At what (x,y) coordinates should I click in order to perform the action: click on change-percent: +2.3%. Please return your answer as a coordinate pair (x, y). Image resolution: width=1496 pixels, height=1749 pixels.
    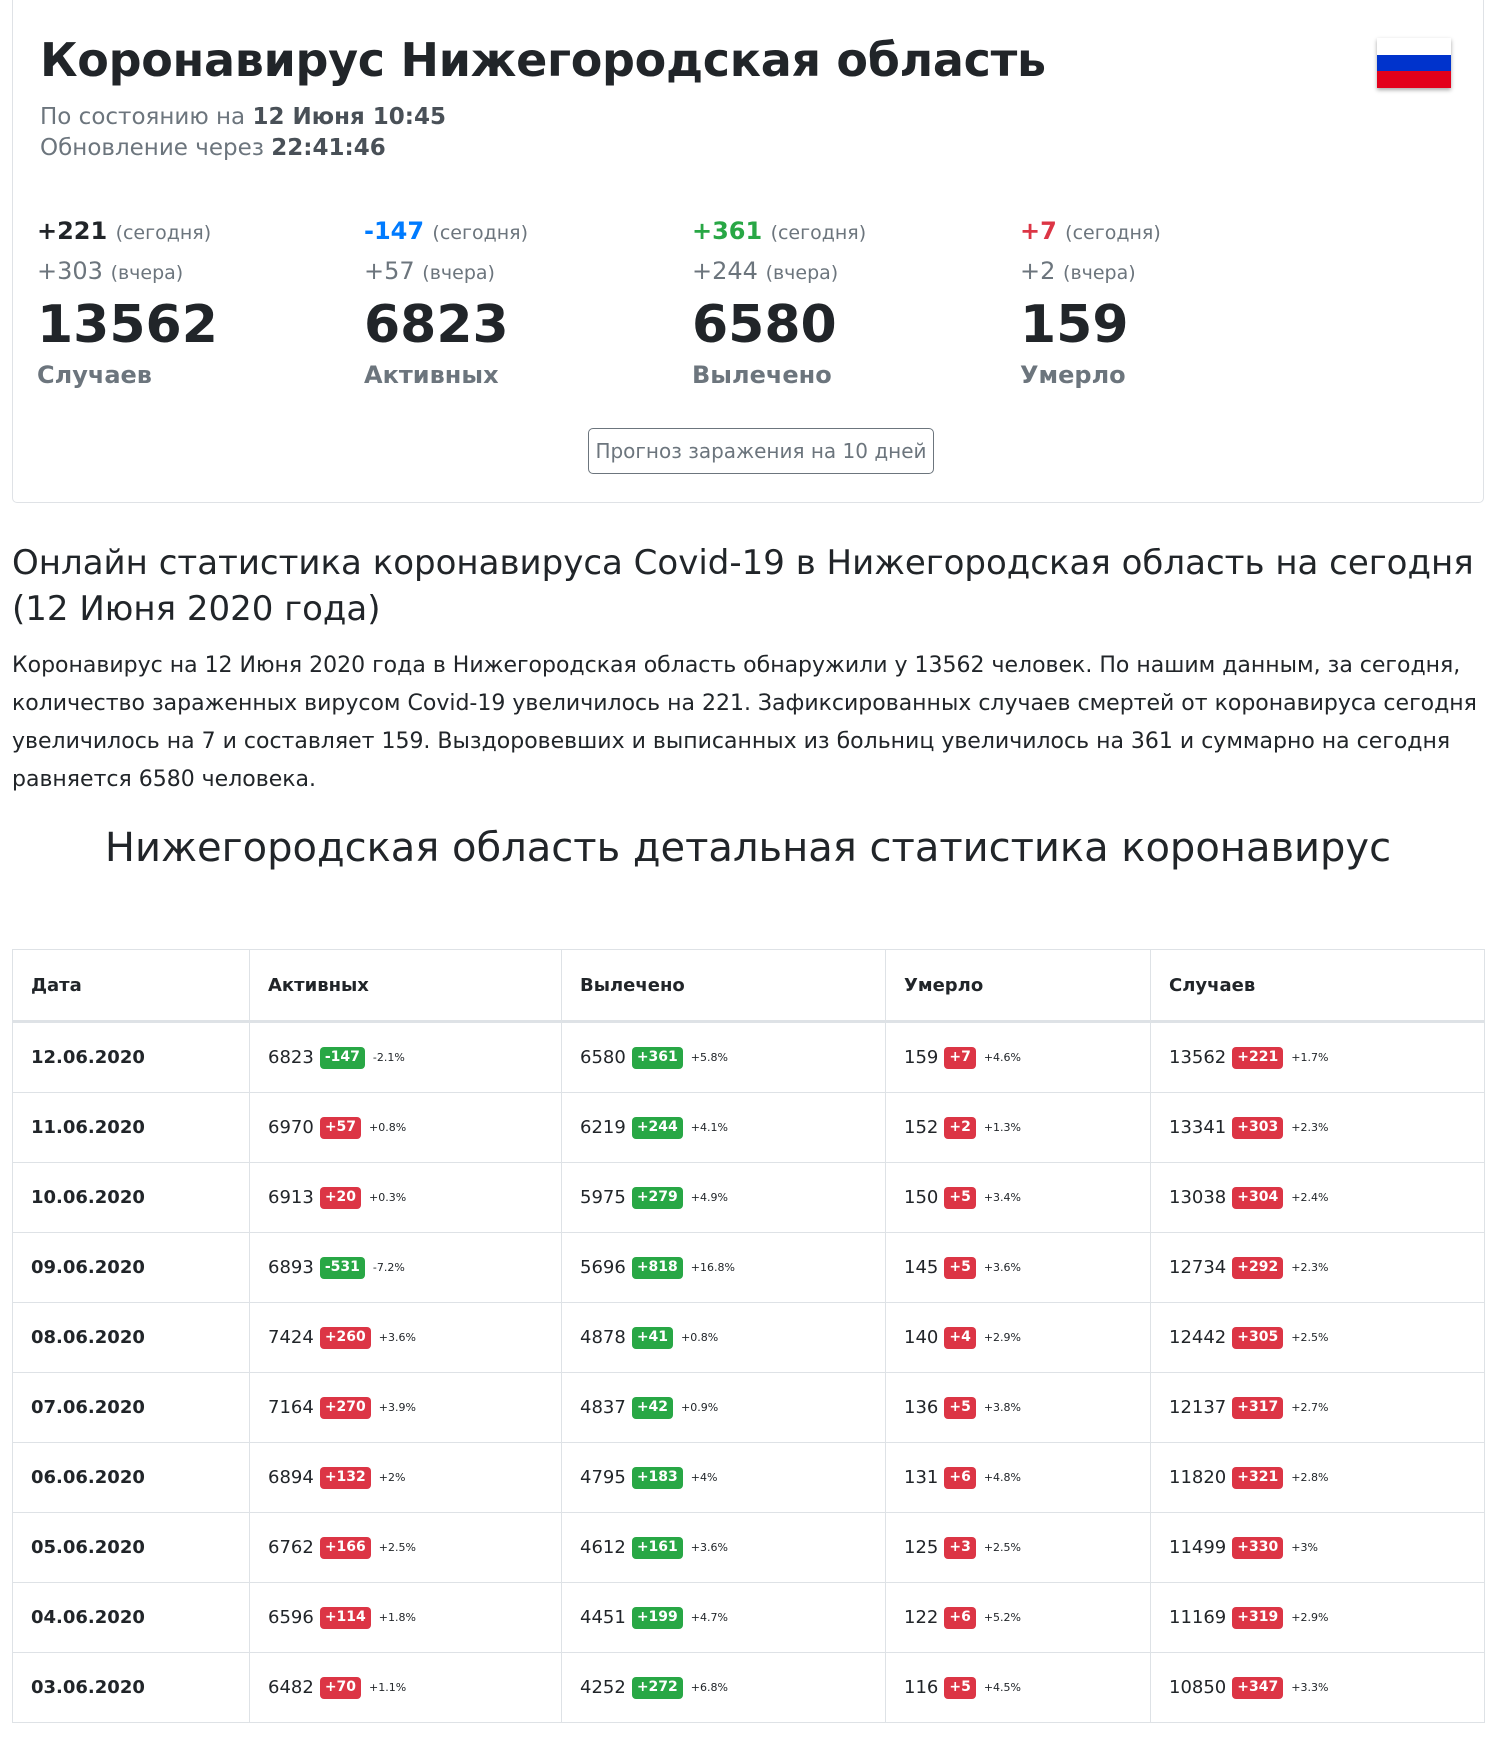
    Looking at the image, I should click on (1310, 1127).